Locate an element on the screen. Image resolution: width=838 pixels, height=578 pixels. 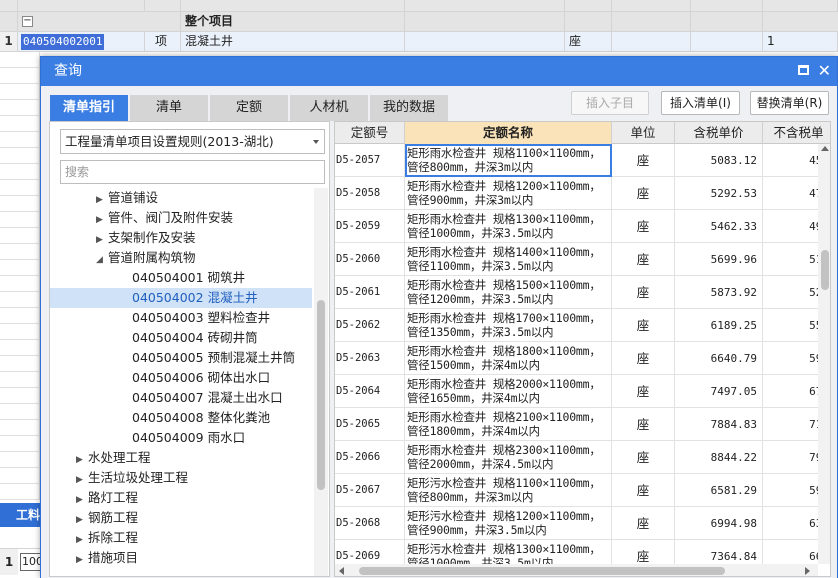
bg-code-cell: 040504002001 is located at coordinates (81, 41).